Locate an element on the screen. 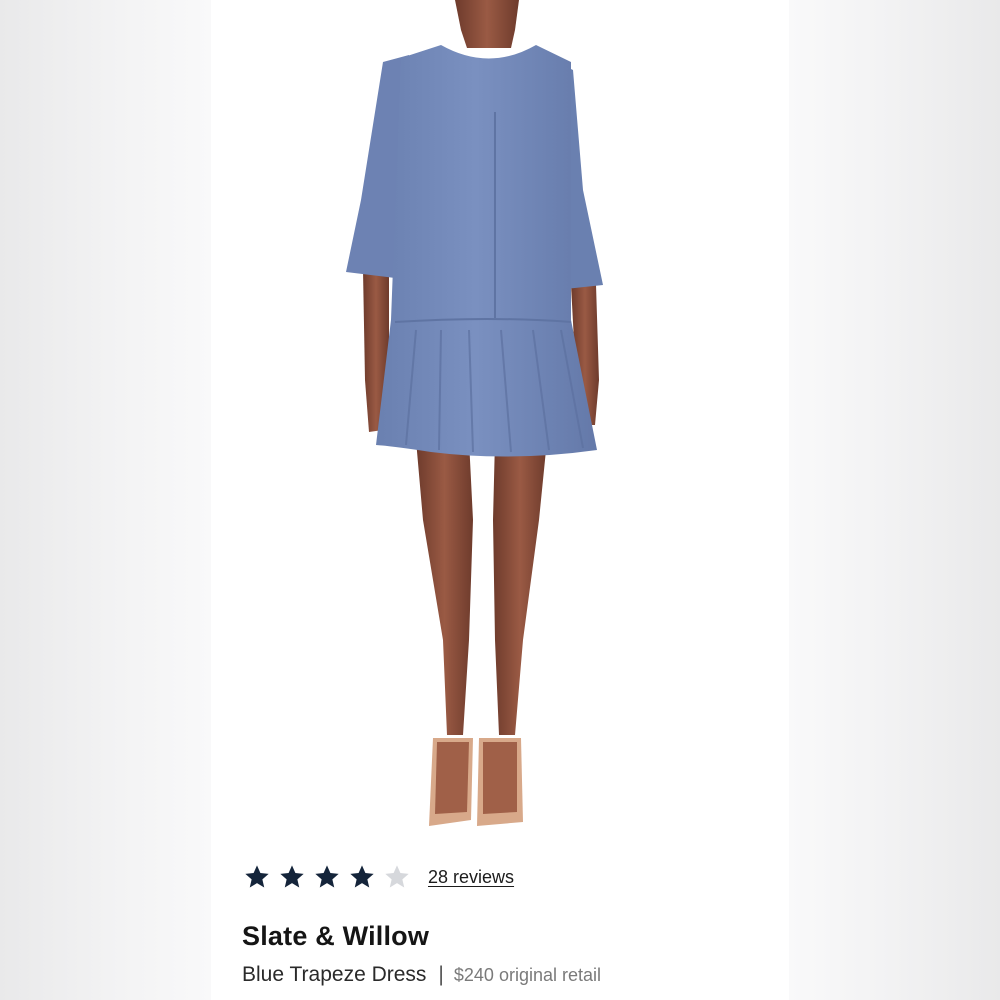 The image size is (1000, 1000). product-name: Blue Trapeze Dress is located at coordinates (334, 974).